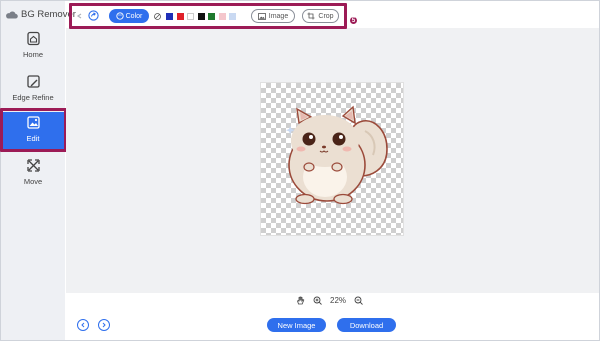  Describe the element at coordinates (12, 14) in the screenshot. I see `cloud-logo-icon` at that location.